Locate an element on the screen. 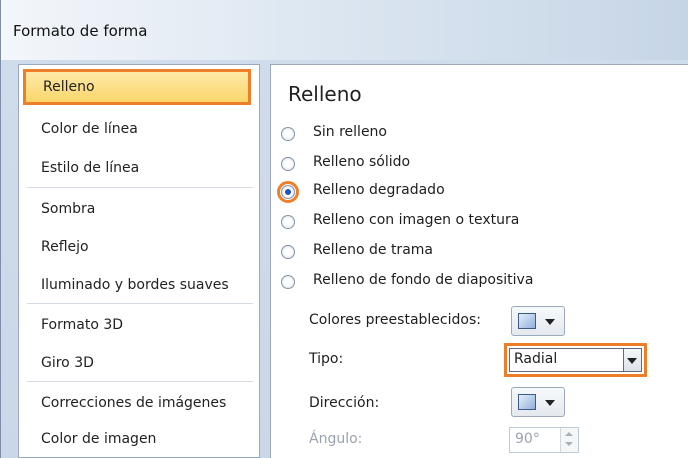 This screenshot has height=458, width=688. arrow-down-icon is located at coordinates (569, 444).